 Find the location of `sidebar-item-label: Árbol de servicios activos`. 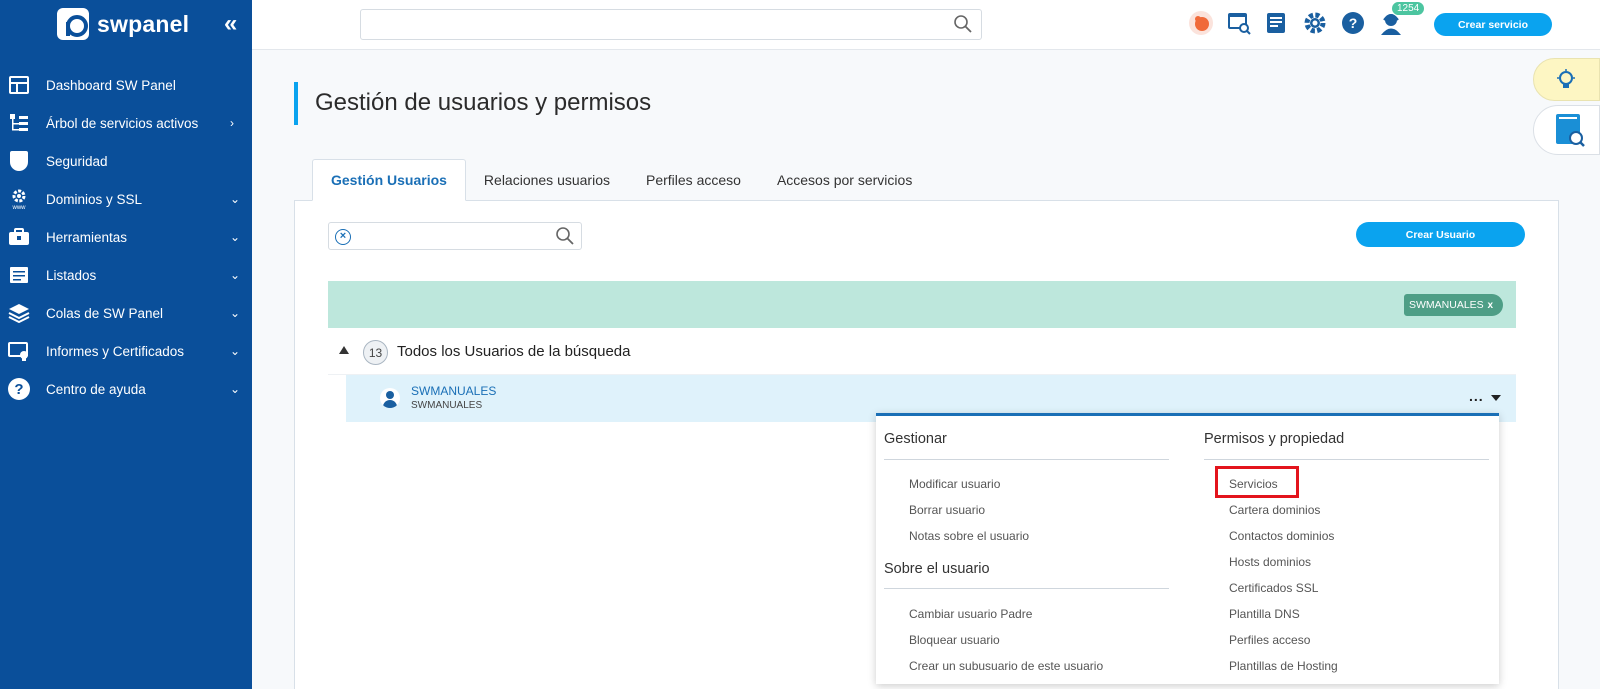

sidebar-item-label: Árbol de servicios activos is located at coordinates (122, 123).